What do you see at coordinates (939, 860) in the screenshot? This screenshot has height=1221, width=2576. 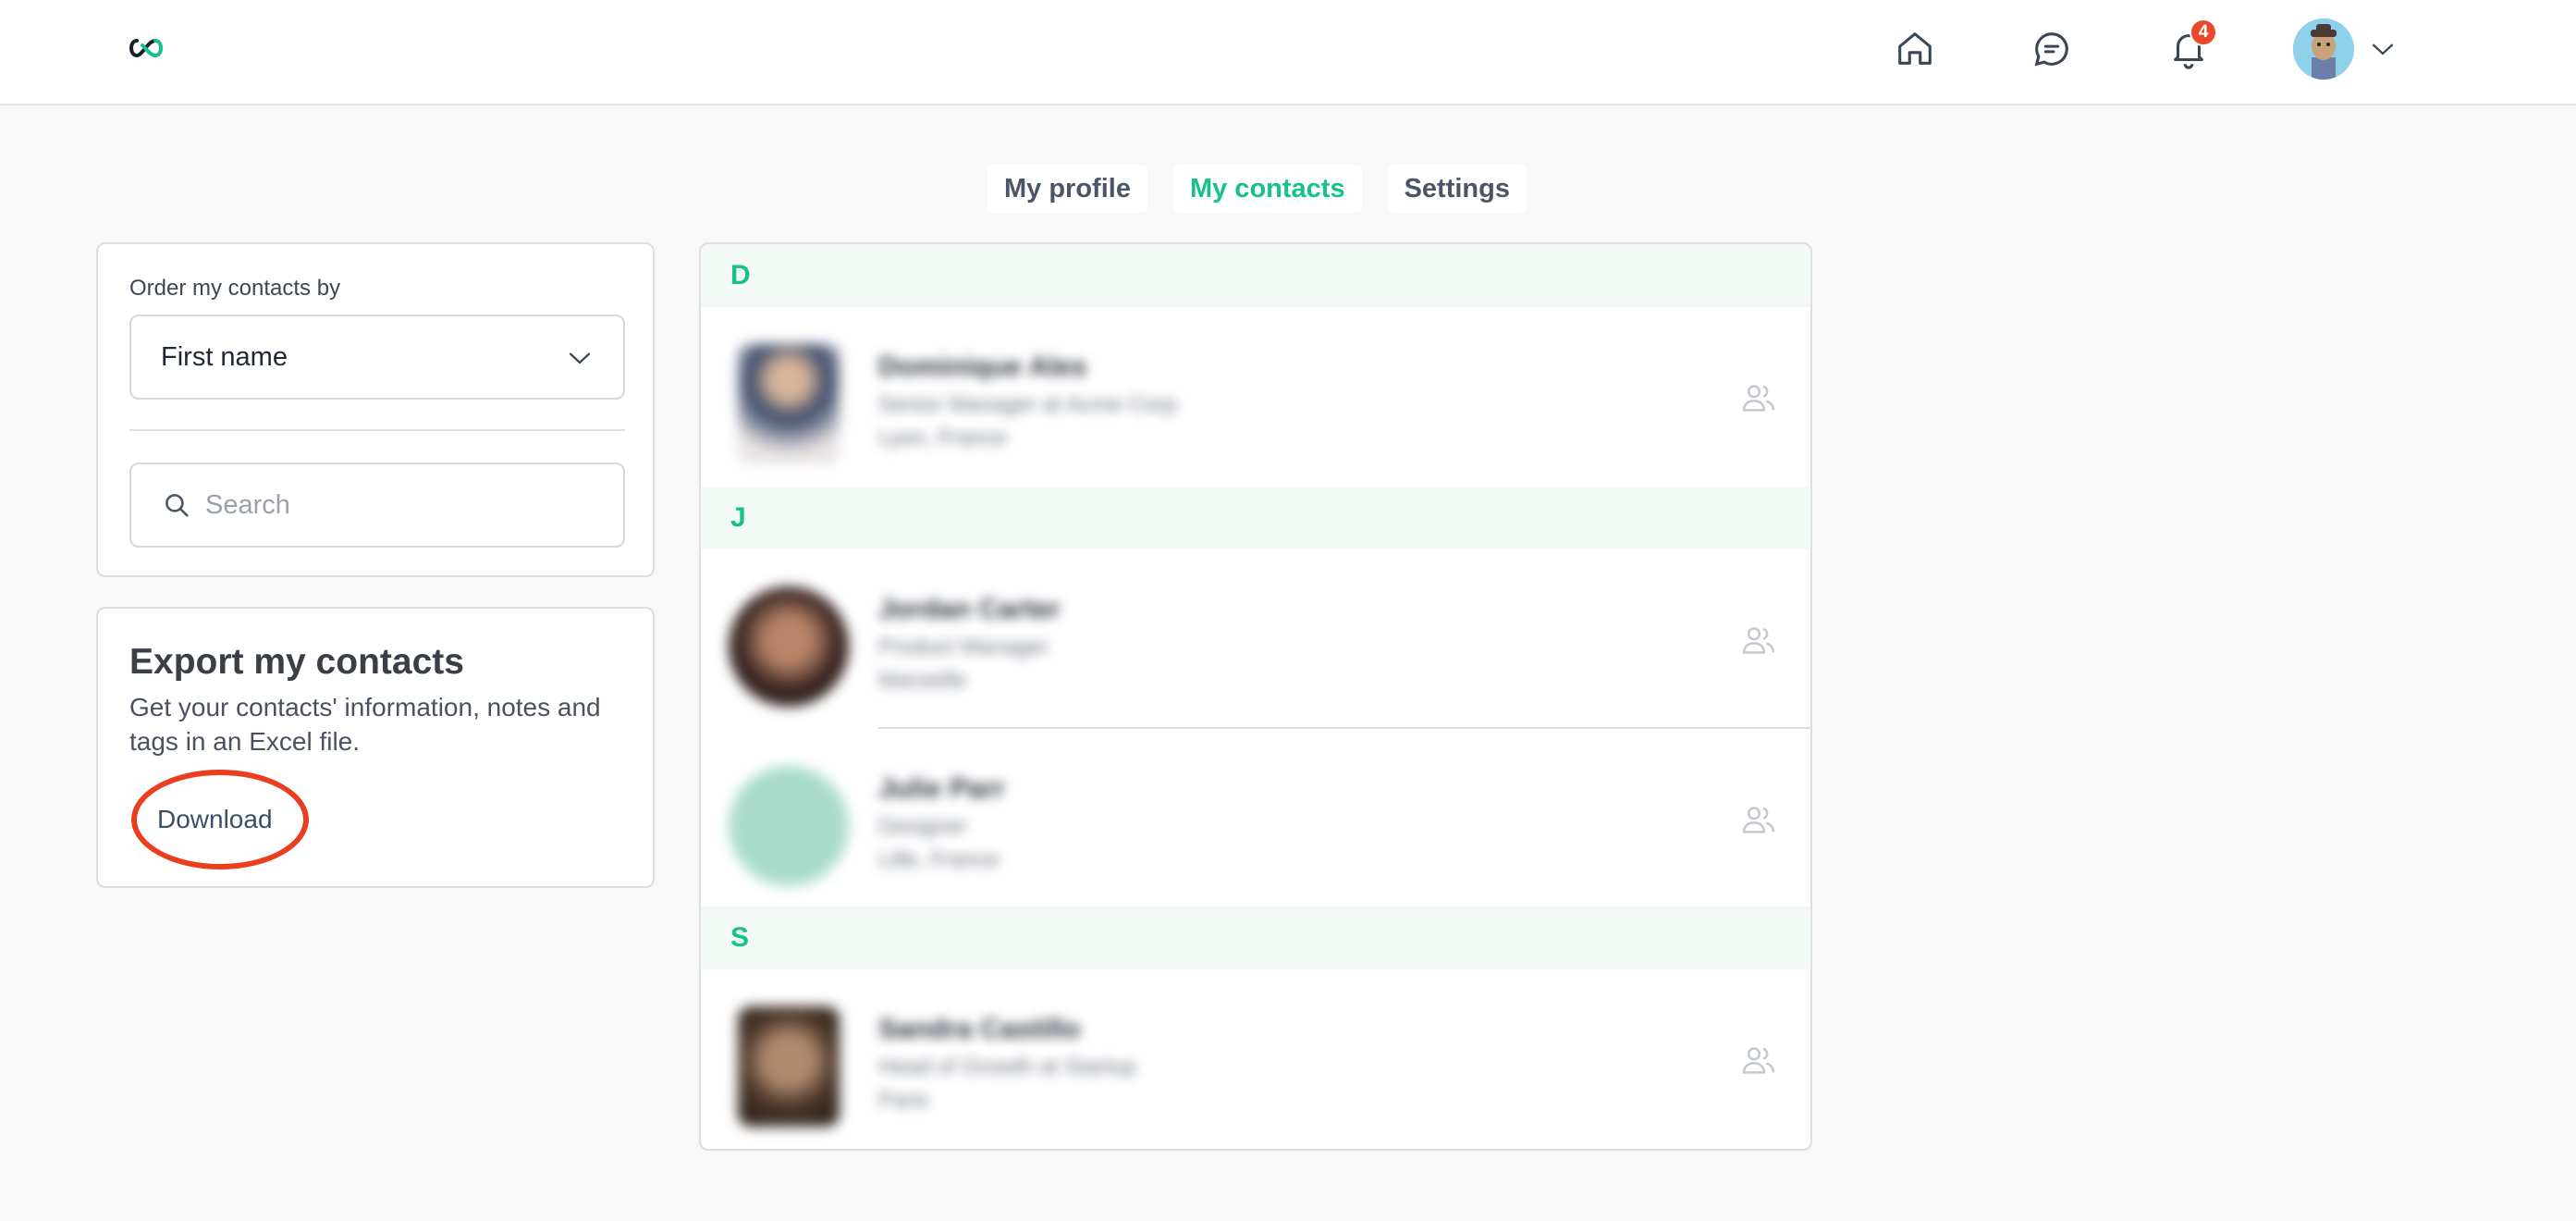 I see `contact-location: Lille, France` at bounding box center [939, 860].